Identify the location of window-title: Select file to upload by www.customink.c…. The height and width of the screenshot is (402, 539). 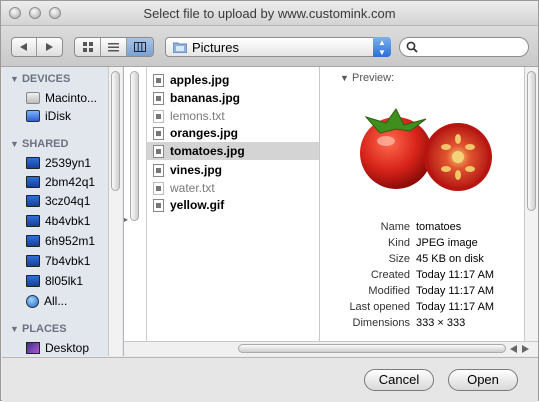
(269, 13).